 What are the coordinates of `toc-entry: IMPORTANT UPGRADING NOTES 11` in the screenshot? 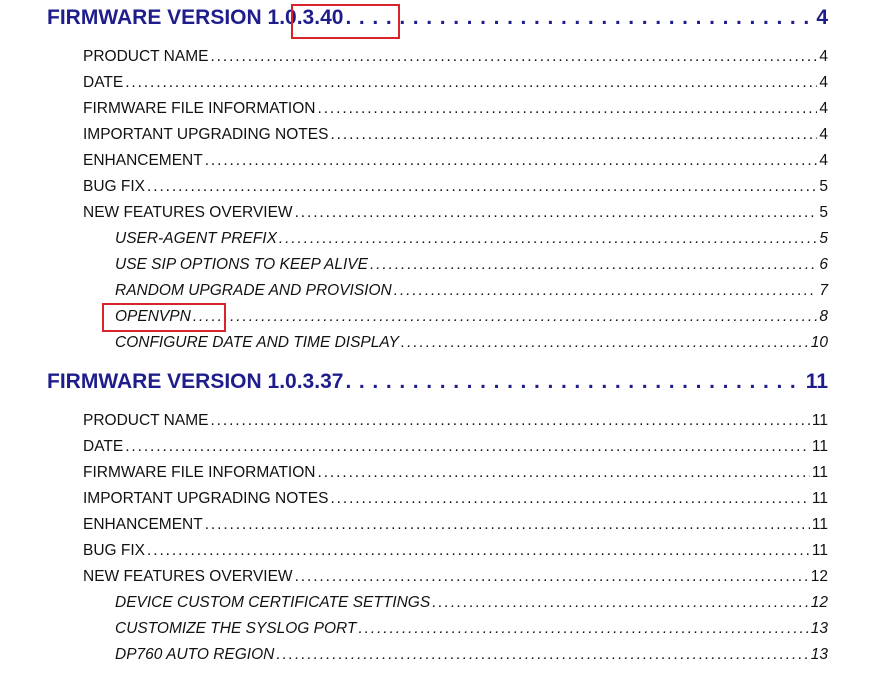 It's located at (455, 500).